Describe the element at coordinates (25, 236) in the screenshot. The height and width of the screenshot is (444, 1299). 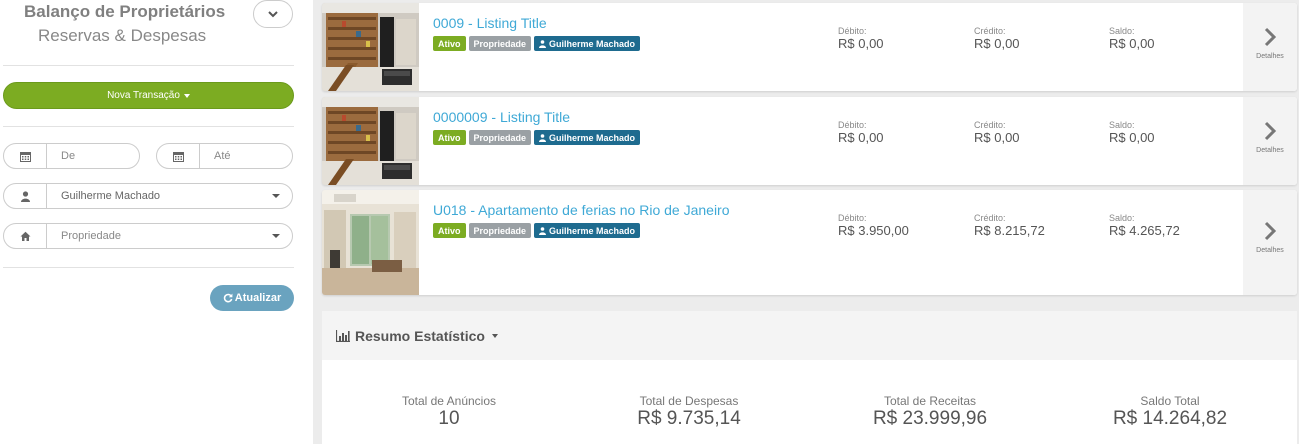
I see `home-icon` at that location.